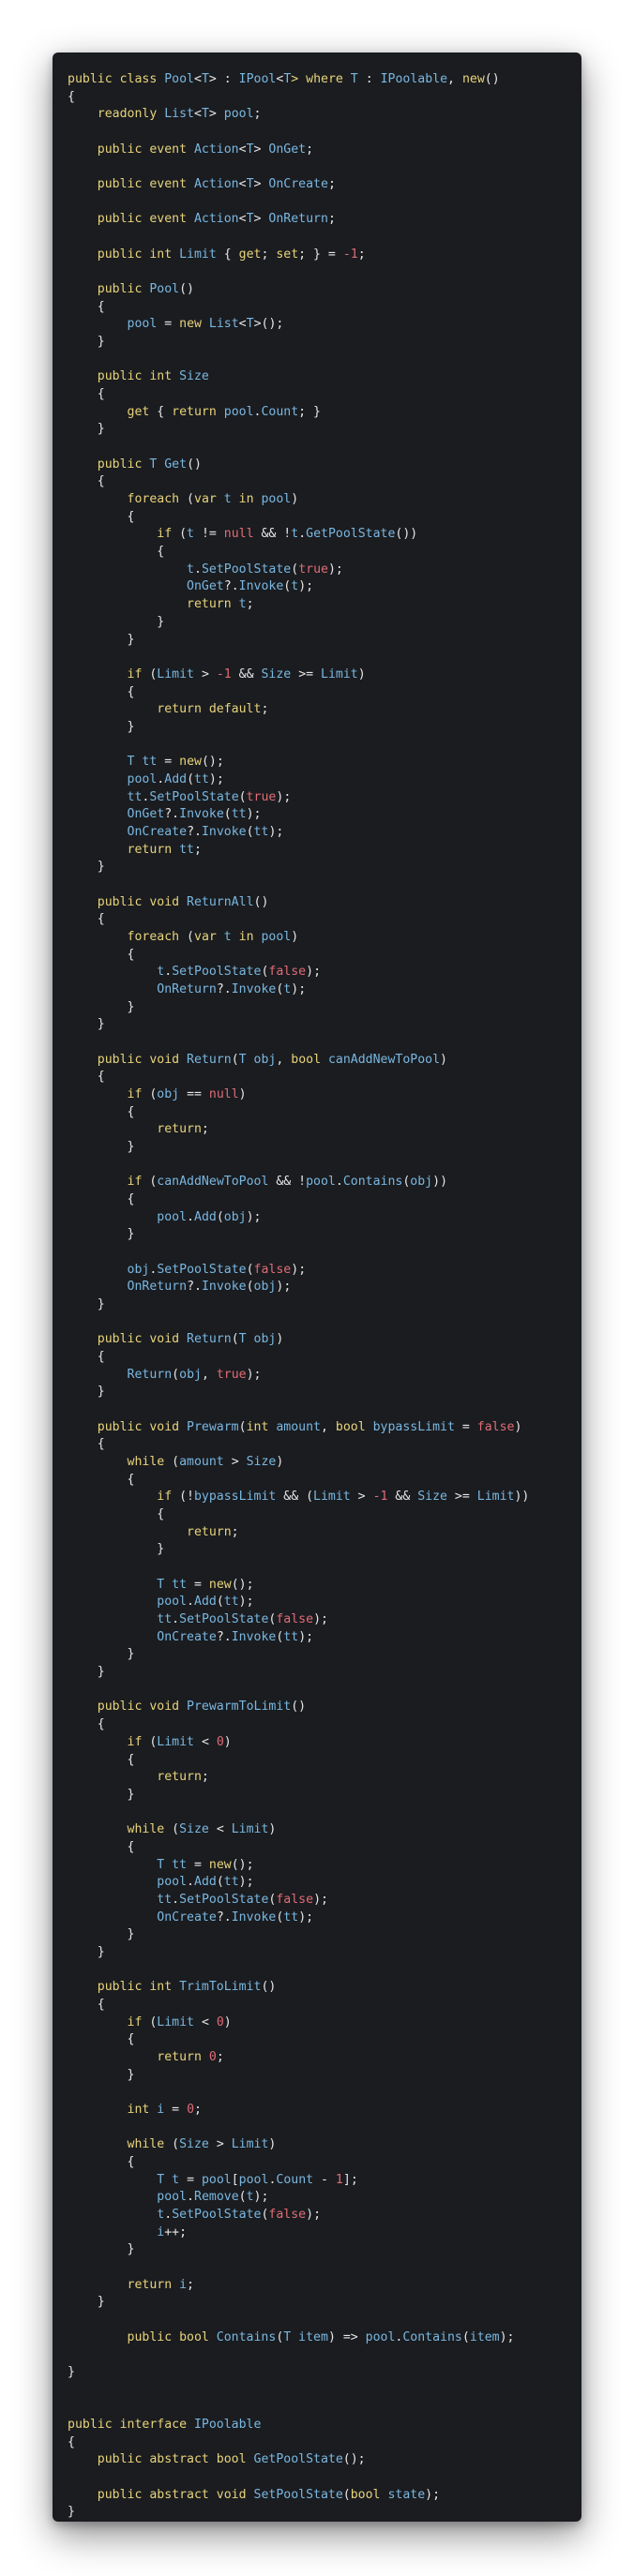  What do you see at coordinates (413, 1426) in the screenshot?
I see `code-token: bypassLimit` at bounding box center [413, 1426].